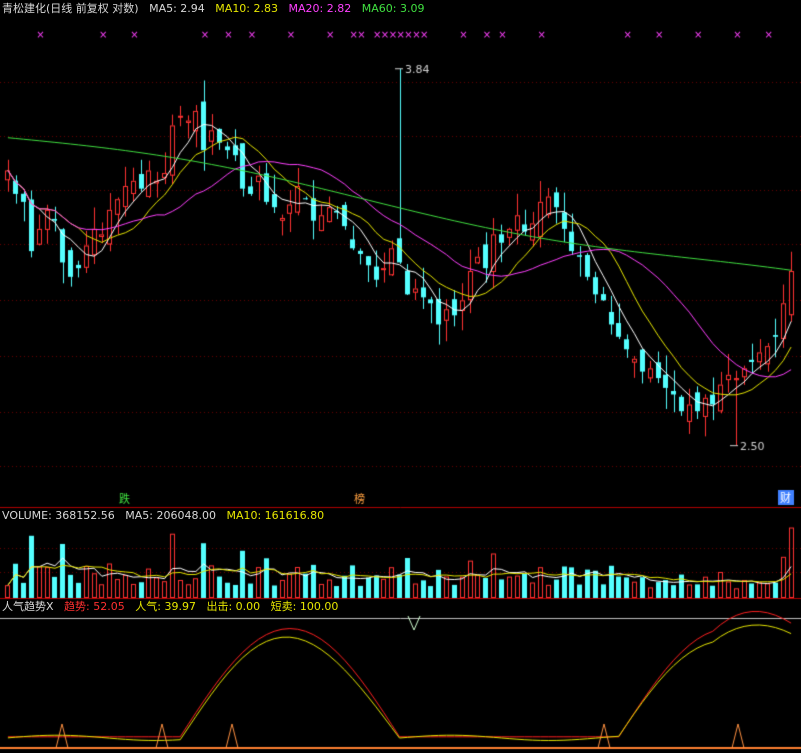  Describe the element at coordinates (165, 606) in the screenshot. I see `popularity-value: 人气: 39.97` at that location.